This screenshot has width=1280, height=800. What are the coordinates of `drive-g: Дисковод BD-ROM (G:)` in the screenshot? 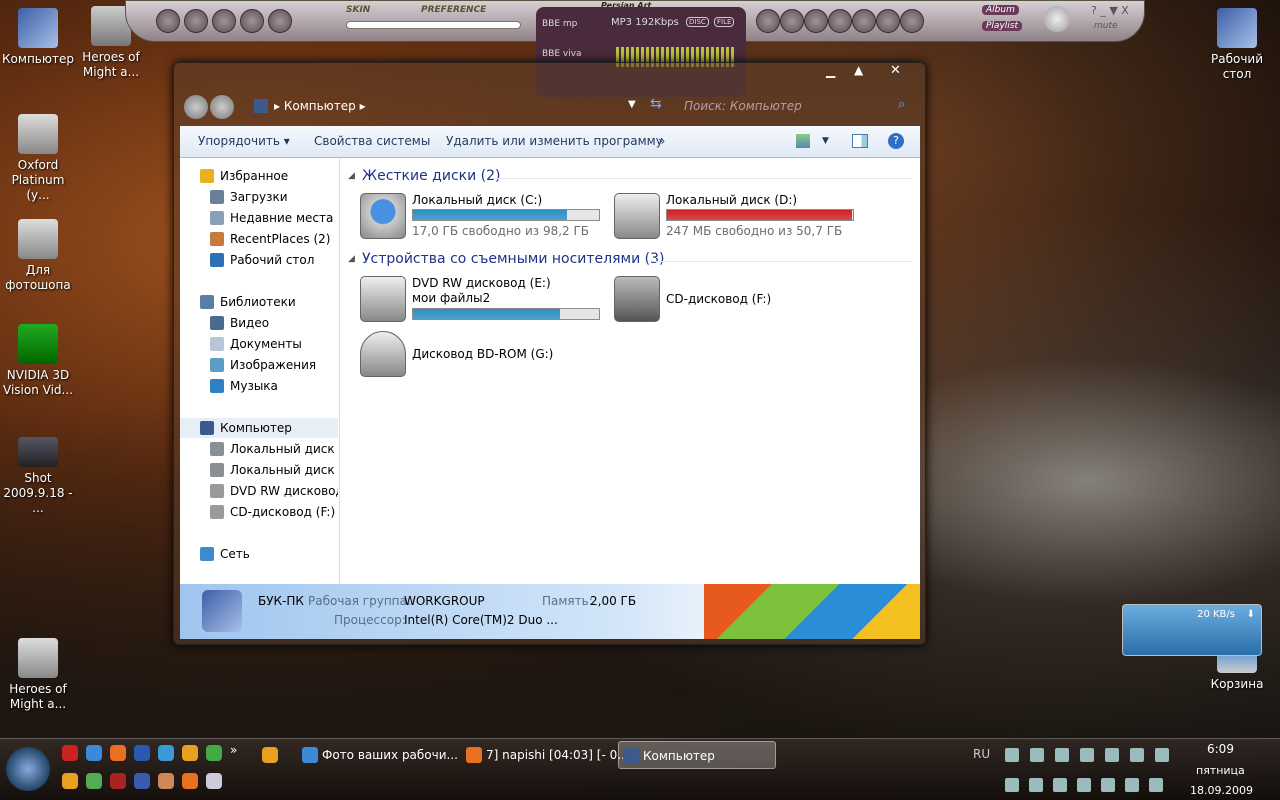 It's located at (485, 356).